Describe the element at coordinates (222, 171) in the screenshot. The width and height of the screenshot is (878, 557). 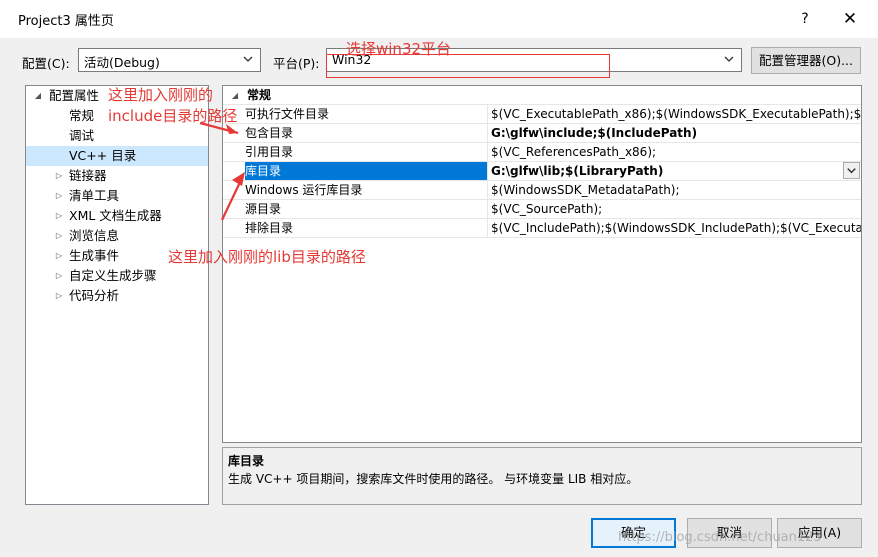
I see `annotation-arrows` at that location.